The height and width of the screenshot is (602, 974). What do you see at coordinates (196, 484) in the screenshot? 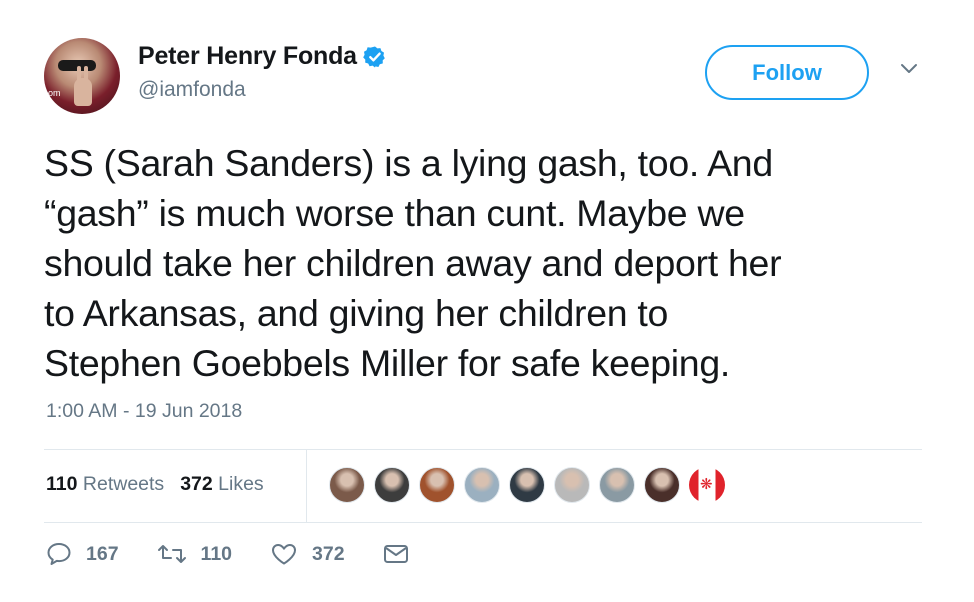
I see `like-count: 372` at bounding box center [196, 484].